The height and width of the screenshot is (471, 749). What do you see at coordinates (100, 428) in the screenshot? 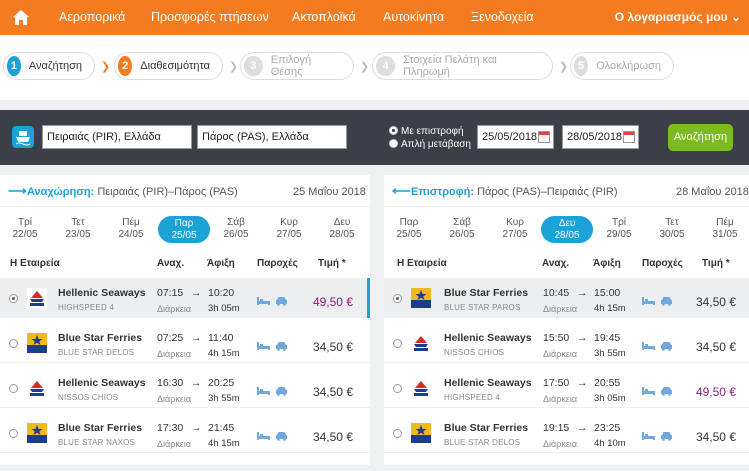
I see `company-name: Blue Star Ferries` at bounding box center [100, 428].